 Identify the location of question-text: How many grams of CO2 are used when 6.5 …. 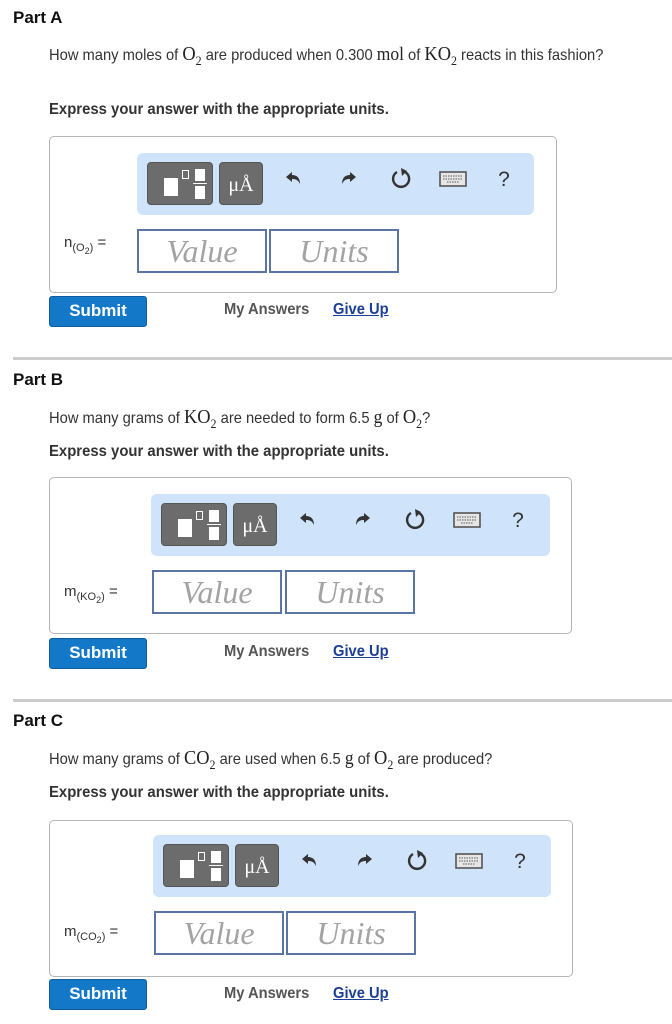
(329, 761).